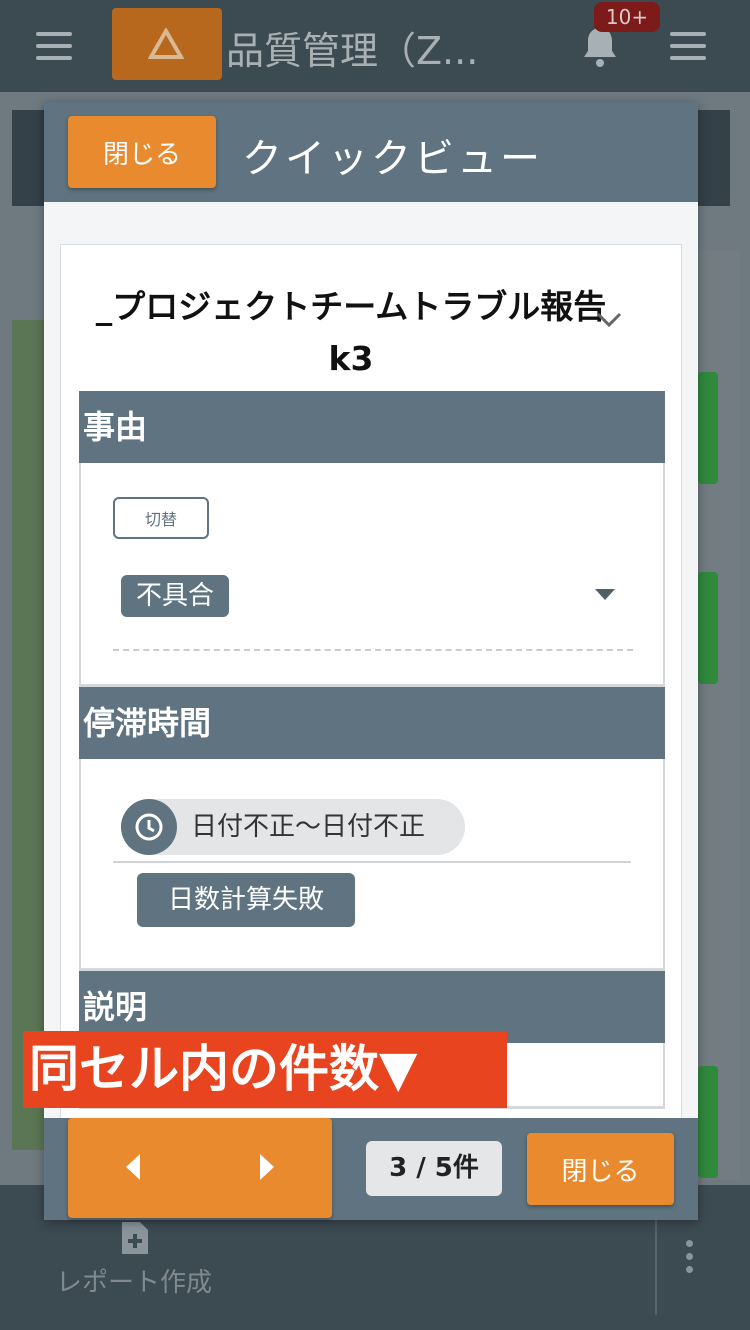  What do you see at coordinates (372, 865) in the screenshot?
I see `downtime-section: 日付不正〜日付不正 日数計算失敗` at bounding box center [372, 865].